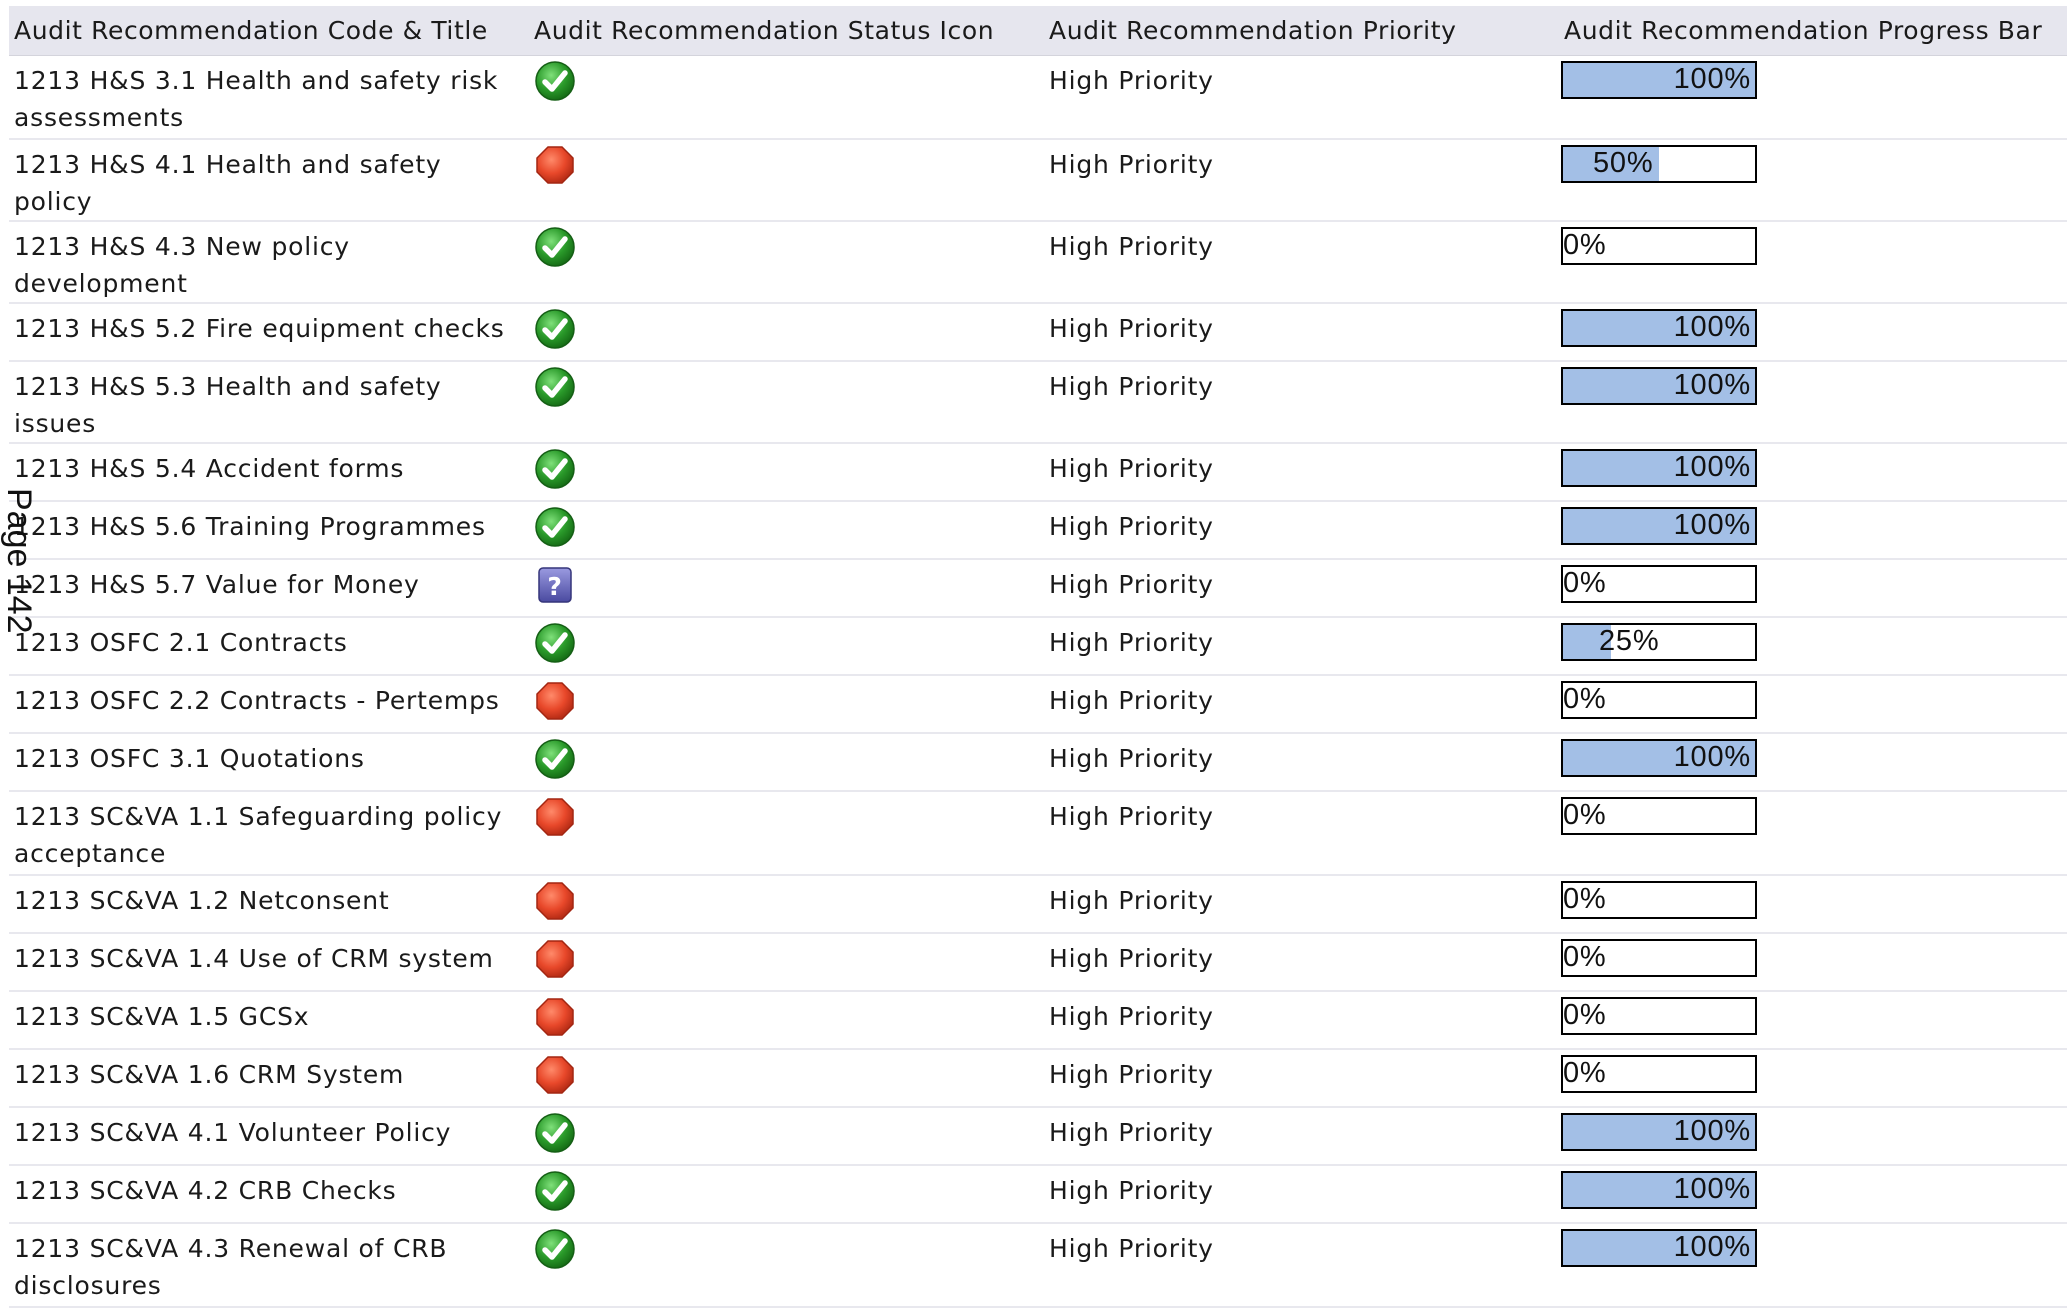  What do you see at coordinates (1038, 646) in the screenshot?
I see `table-row: 1213 OSFC 2.1 Contracts High Priority 25%` at bounding box center [1038, 646].